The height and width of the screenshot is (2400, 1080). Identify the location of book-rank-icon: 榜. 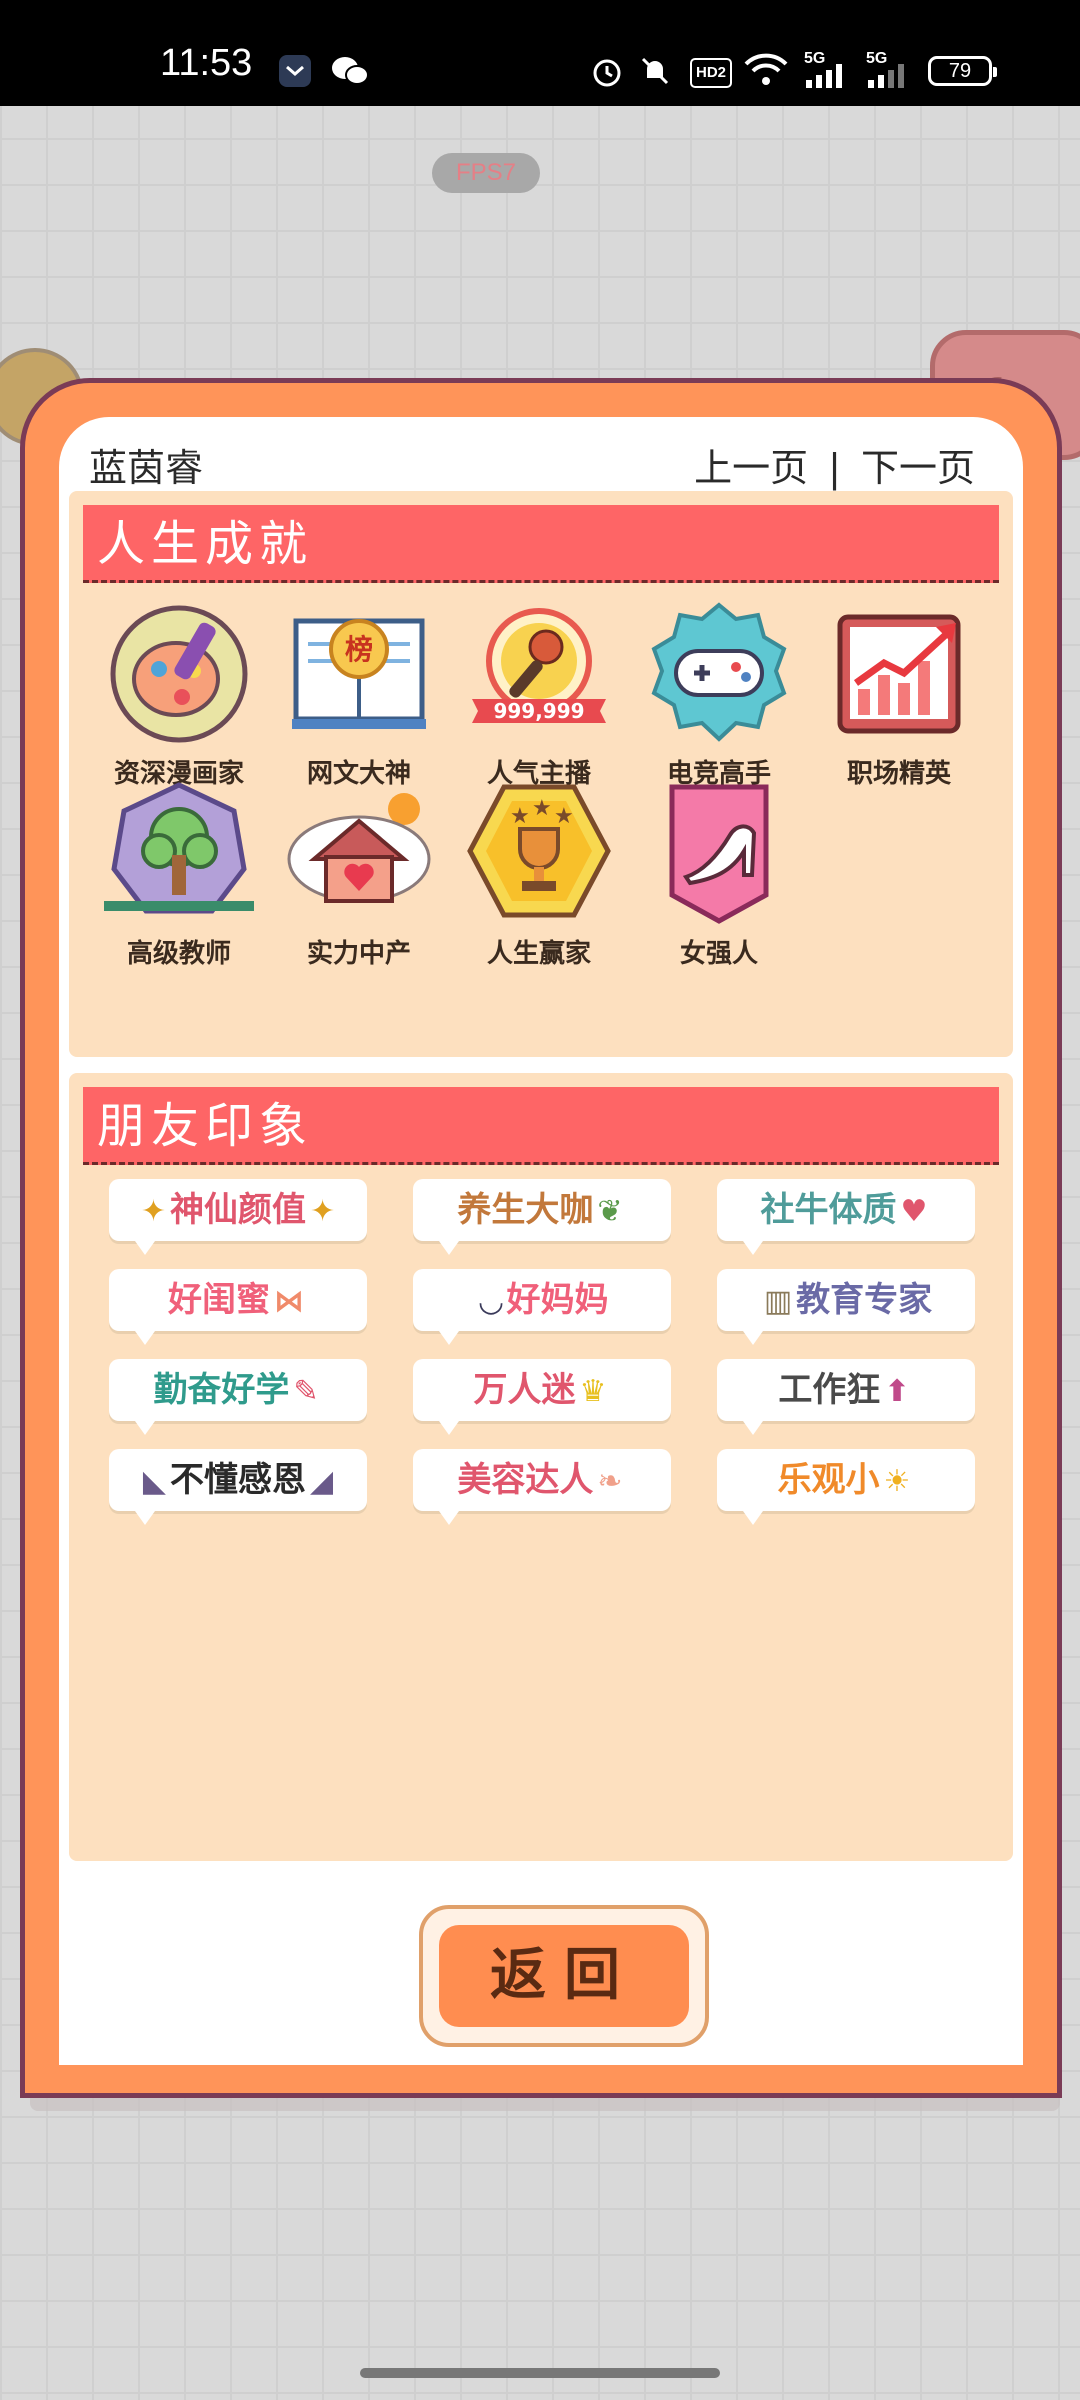
(359, 673).